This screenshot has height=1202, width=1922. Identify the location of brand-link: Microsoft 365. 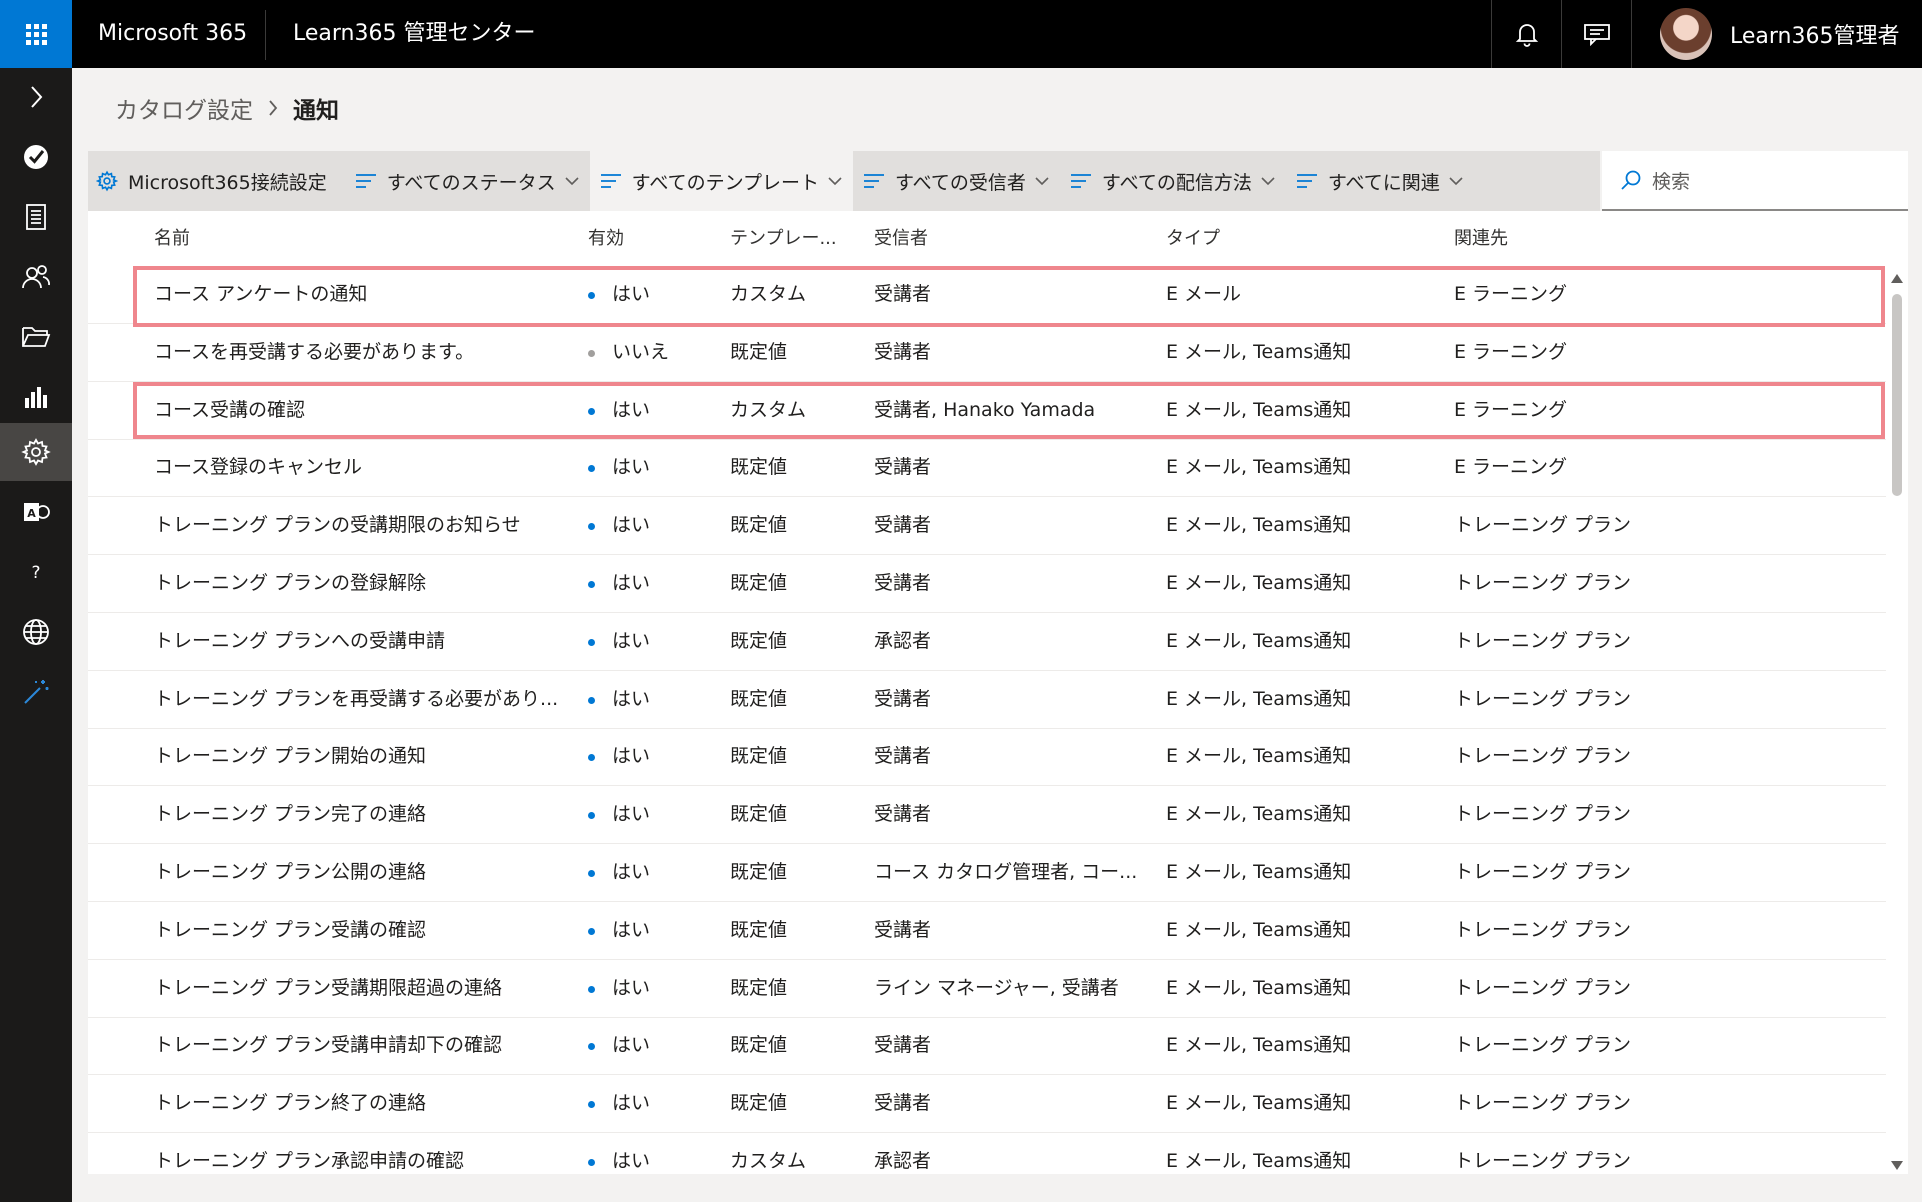
(172, 34).